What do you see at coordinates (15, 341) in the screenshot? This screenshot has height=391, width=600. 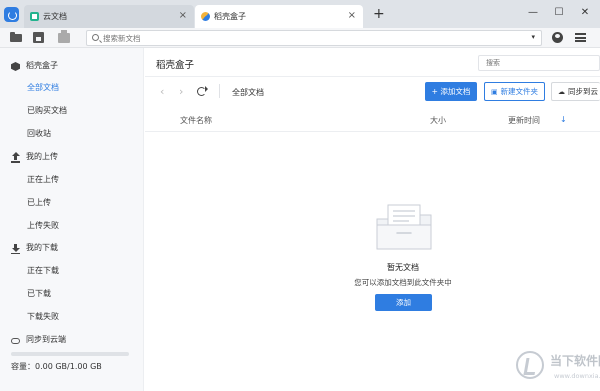 I see `cloud-icon` at bounding box center [15, 341].